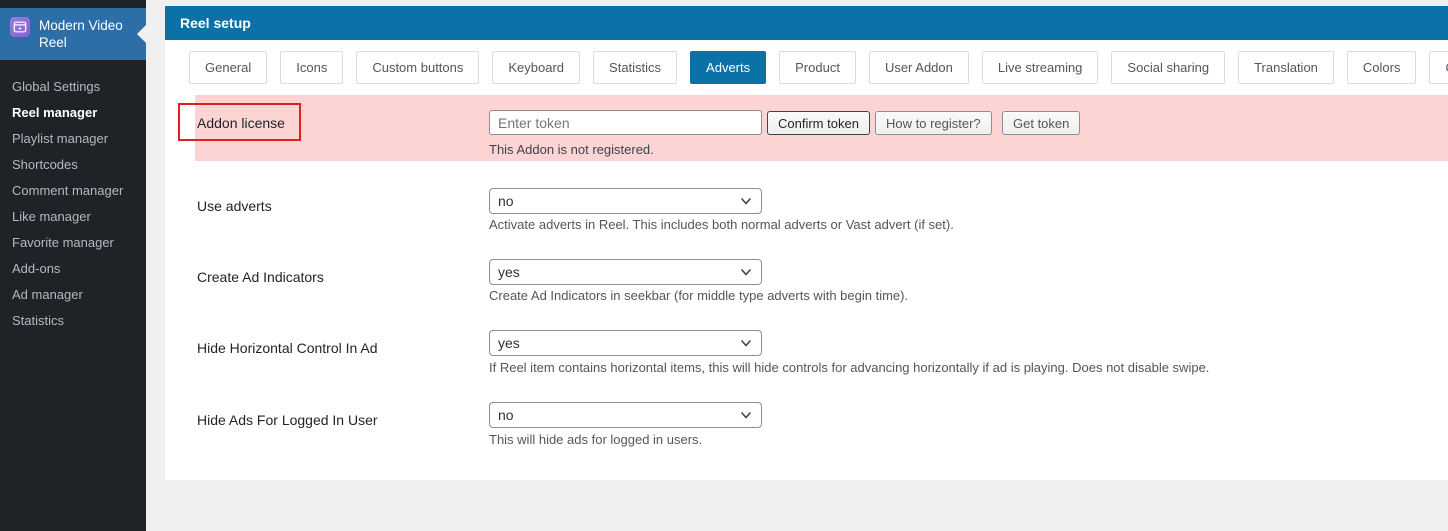  Describe the element at coordinates (73, 321) in the screenshot. I see `sidebar-item-statistics: Statistics` at that location.